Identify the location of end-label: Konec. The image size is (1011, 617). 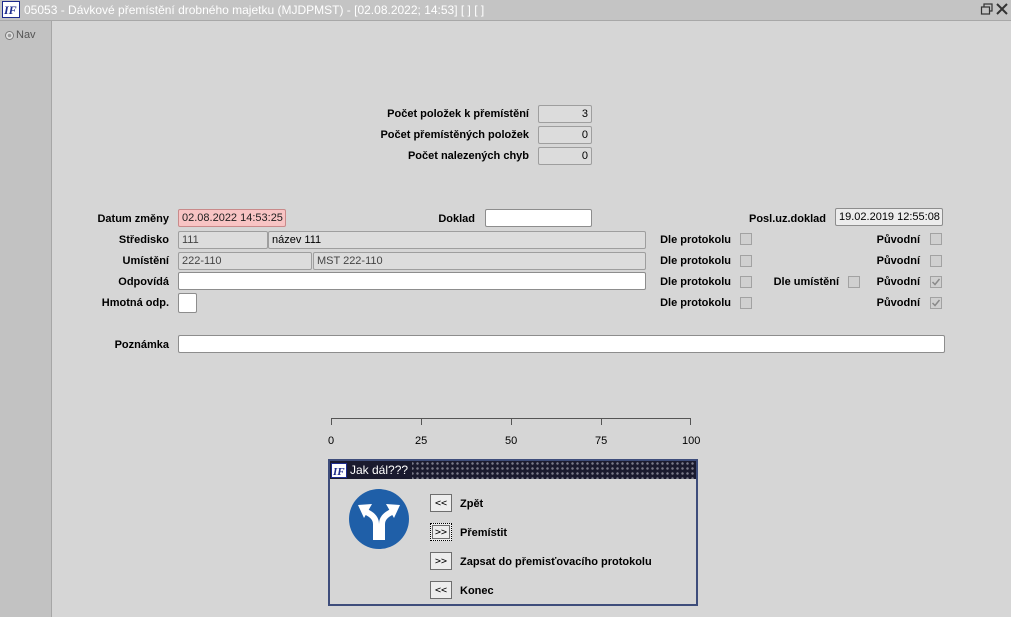
(477, 591).